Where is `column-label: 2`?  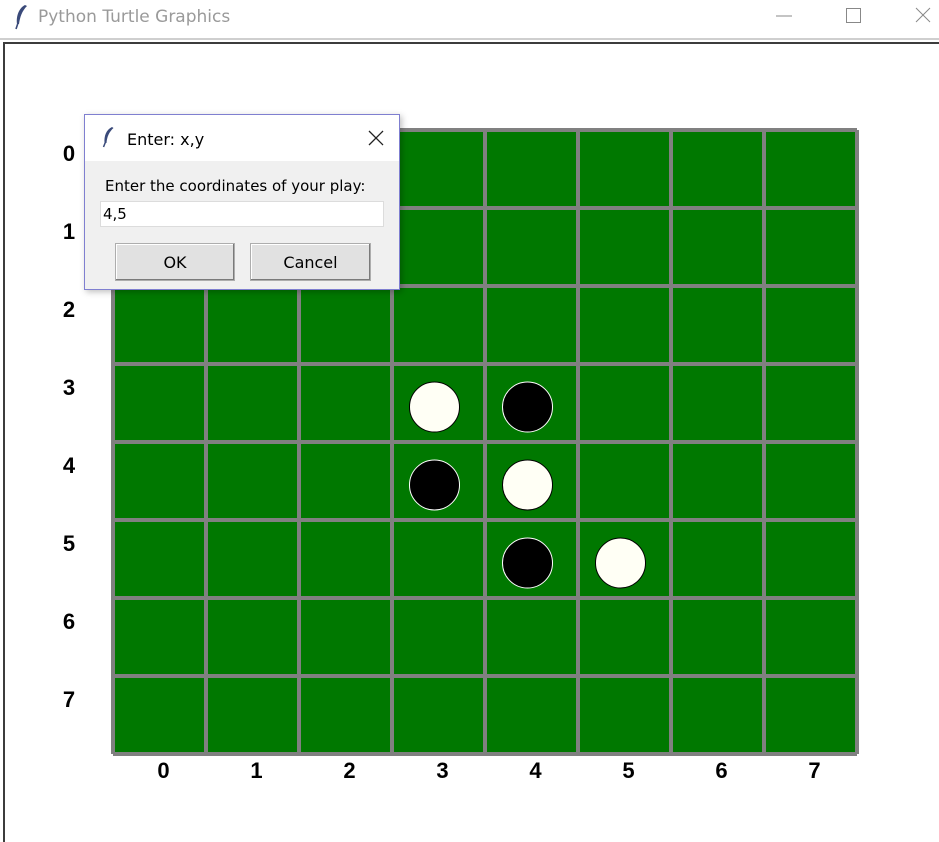
column-label: 2 is located at coordinates (349, 770).